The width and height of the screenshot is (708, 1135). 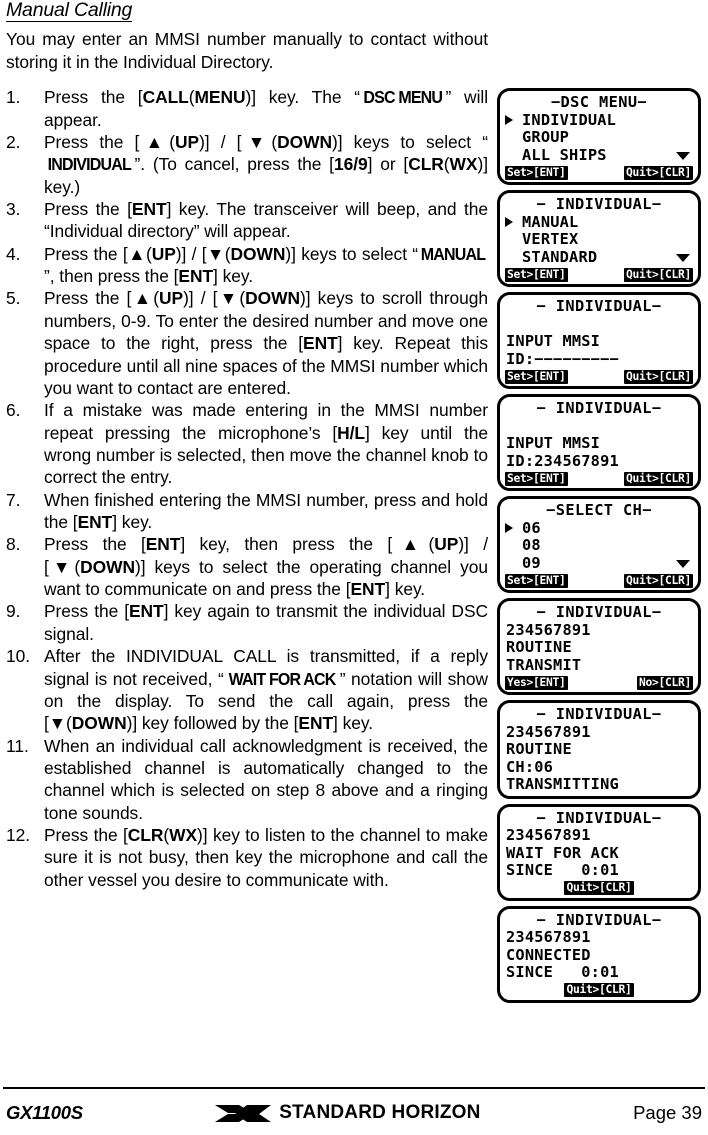 What do you see at coordinates (599, 231) in the screenshot?
I see `lcd-body: − INDIVIDUAL− MANUAL VERTEX STANDARD` at bounding box center [599, 231].